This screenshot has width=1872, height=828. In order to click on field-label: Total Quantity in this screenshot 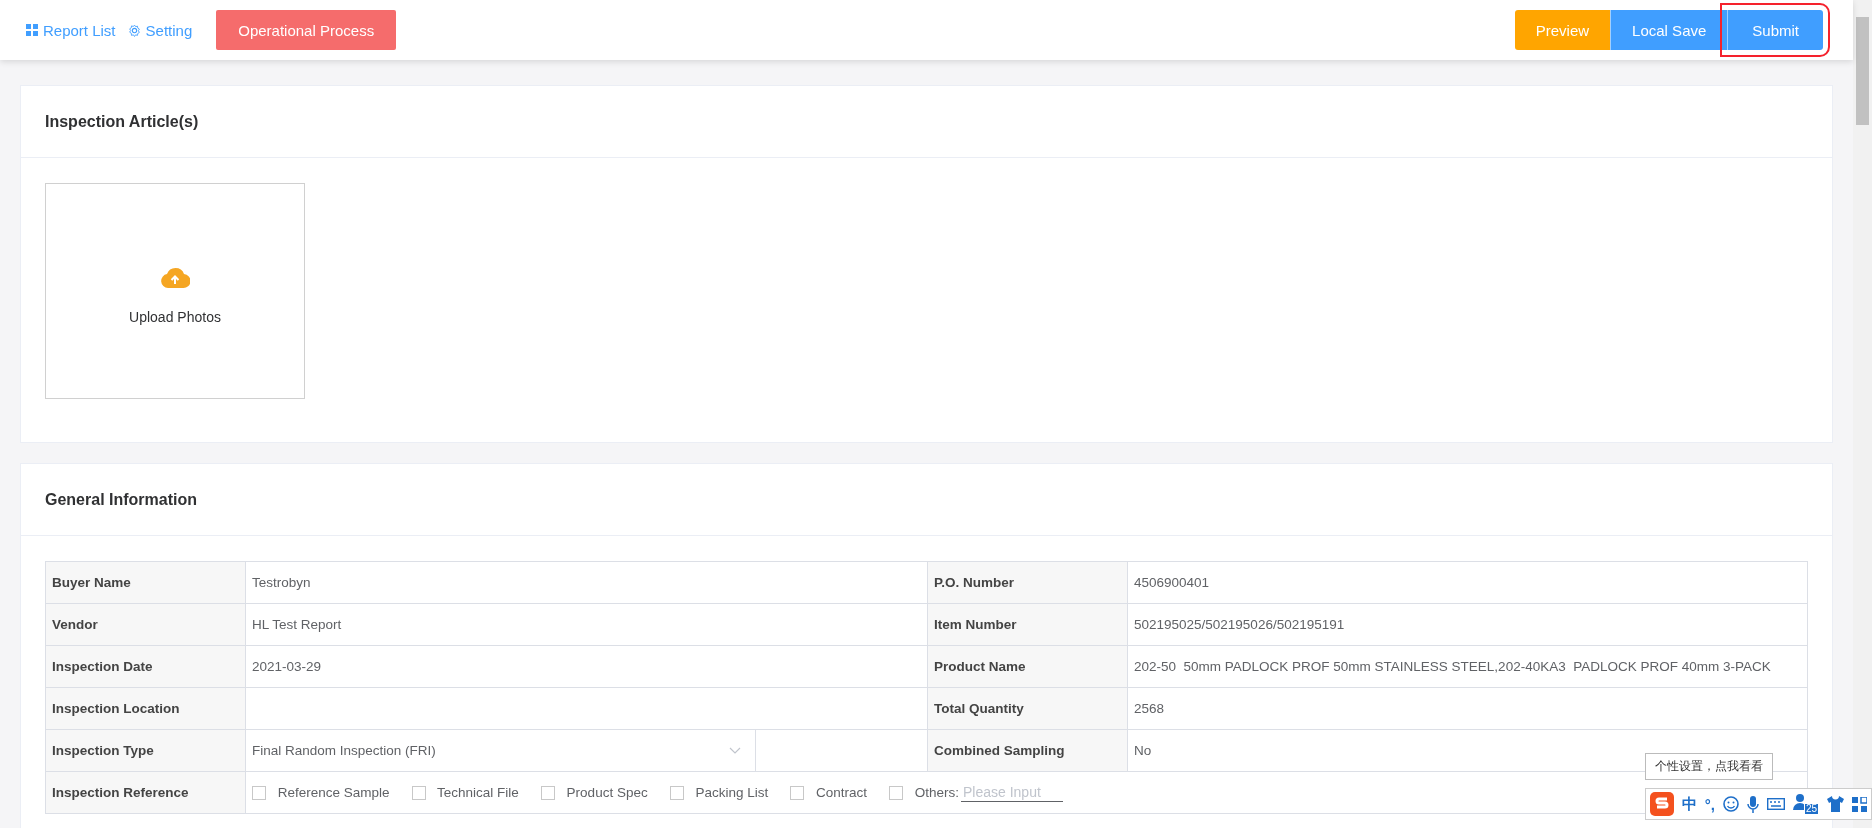, I will do `click(1028, 709)`.